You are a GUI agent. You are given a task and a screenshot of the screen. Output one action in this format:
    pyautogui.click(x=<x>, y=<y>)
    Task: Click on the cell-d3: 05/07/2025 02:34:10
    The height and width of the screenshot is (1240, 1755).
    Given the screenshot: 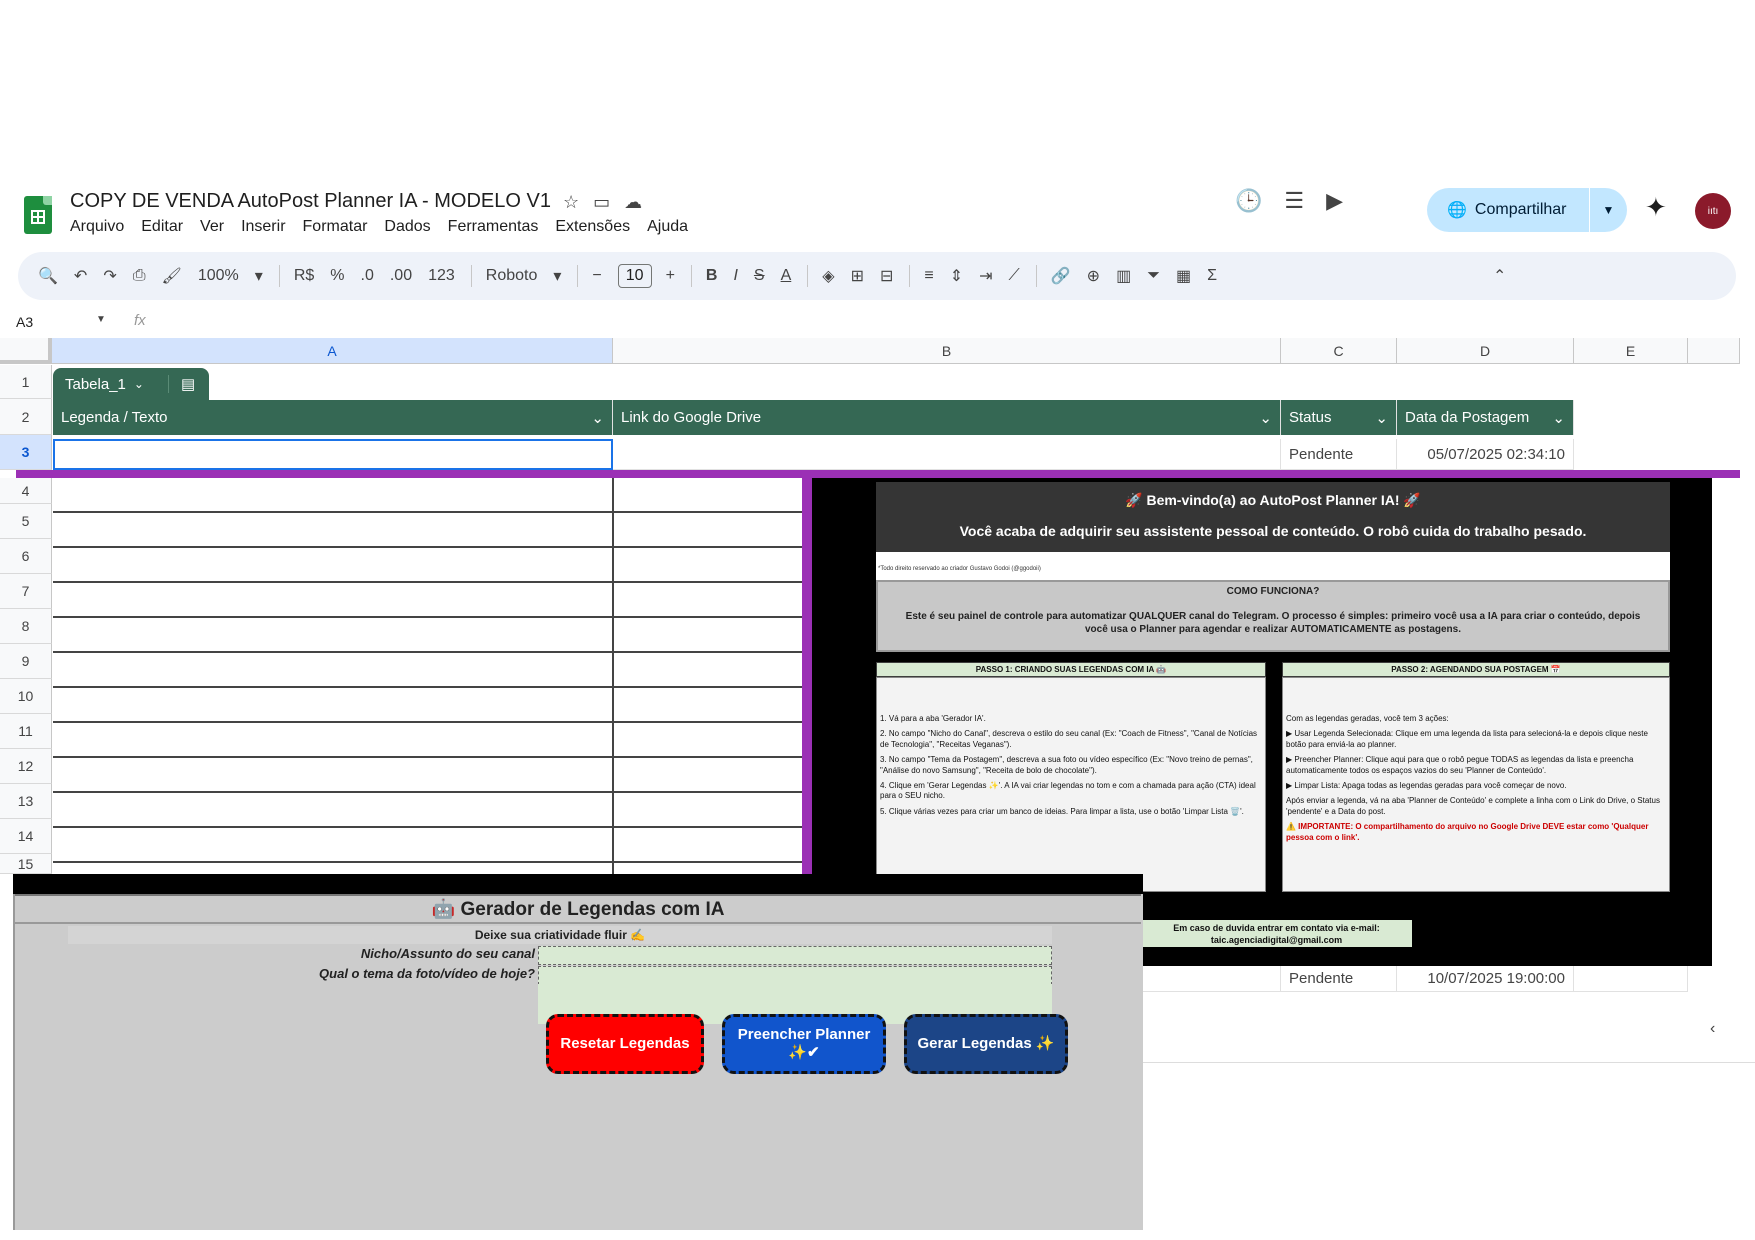 What is the action you would take?
    pyautogui.click(x=1485, y=454)
    